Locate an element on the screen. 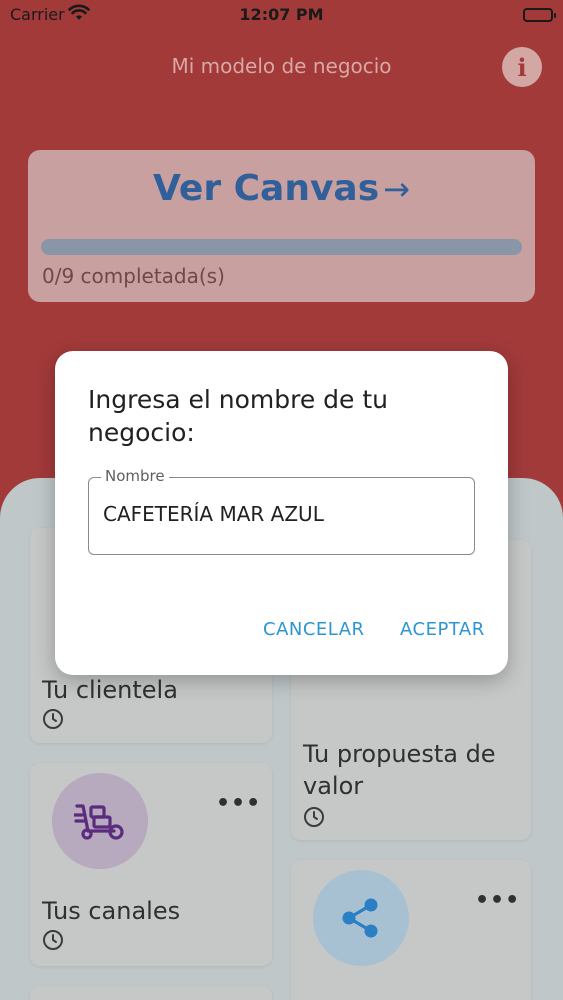  accept-button: ACEPTAR is located at coordinates (442, 629).